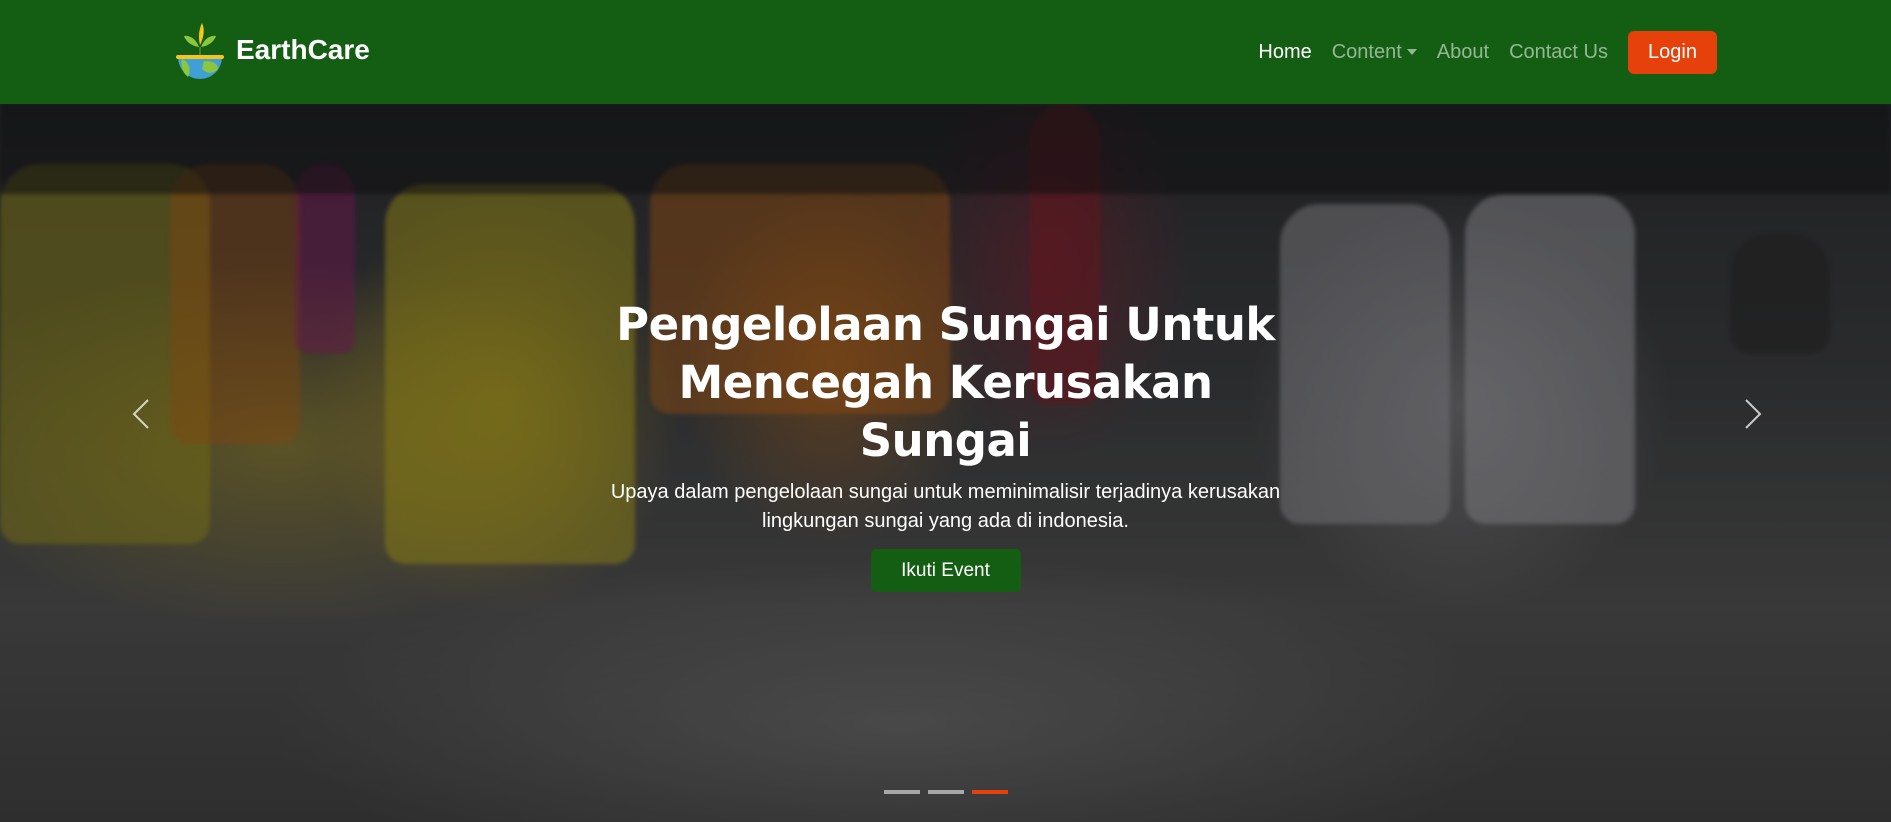 The width and height of the screenshot is (1891, 822). Describe the element at coordinates (200, 51) in the screenshot. I see `earth-plant-logo-icon` at that location.